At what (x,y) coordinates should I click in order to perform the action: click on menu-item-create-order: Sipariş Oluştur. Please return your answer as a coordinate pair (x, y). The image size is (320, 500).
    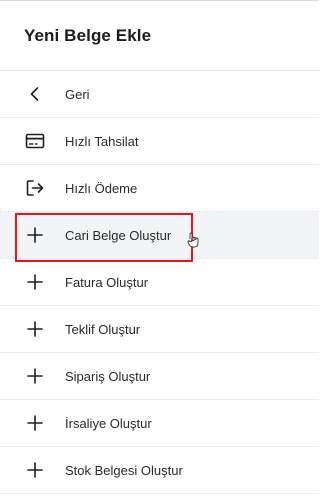
    Looking at the image, I should click on (159, 376).